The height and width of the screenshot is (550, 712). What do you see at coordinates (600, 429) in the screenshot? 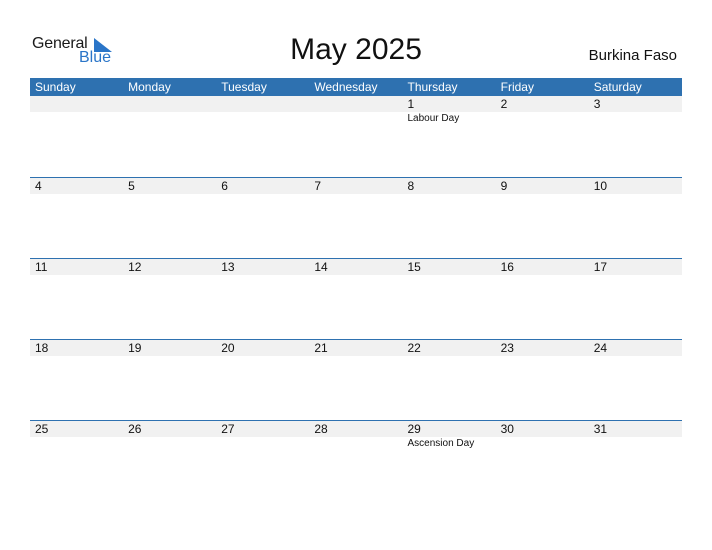
I see `day-number: 31` at bounding box center [600, 429].